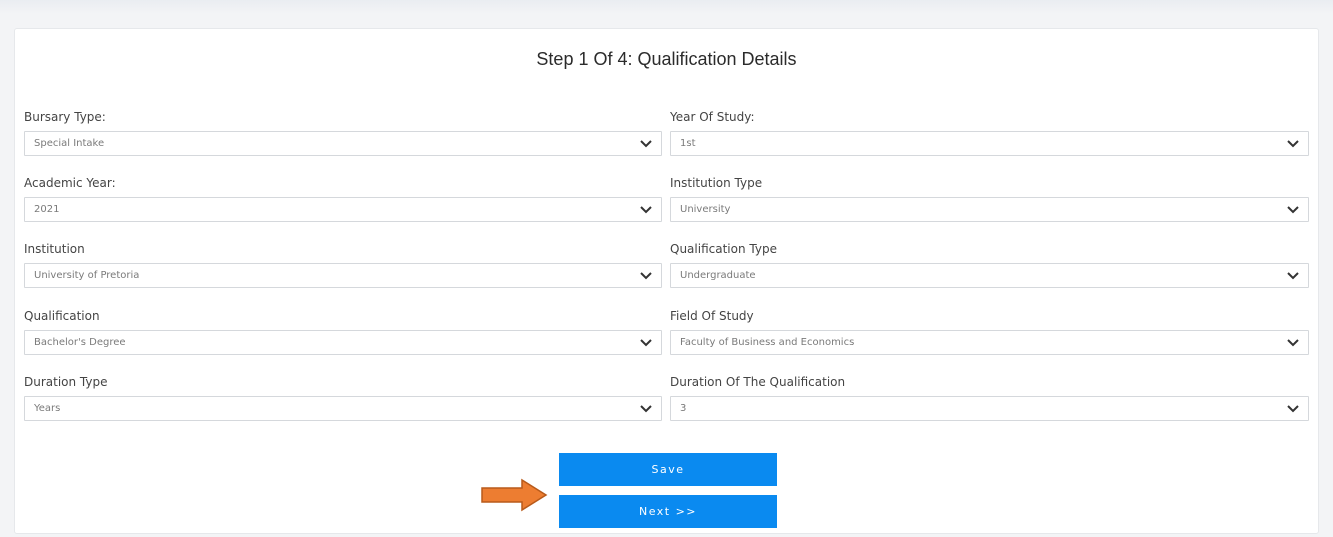 This screenshot has height=537, width=1333. Describe the element at coordinates (66, 382) in the screenshot. I see `duration-type-label: Duration Type` at that location.